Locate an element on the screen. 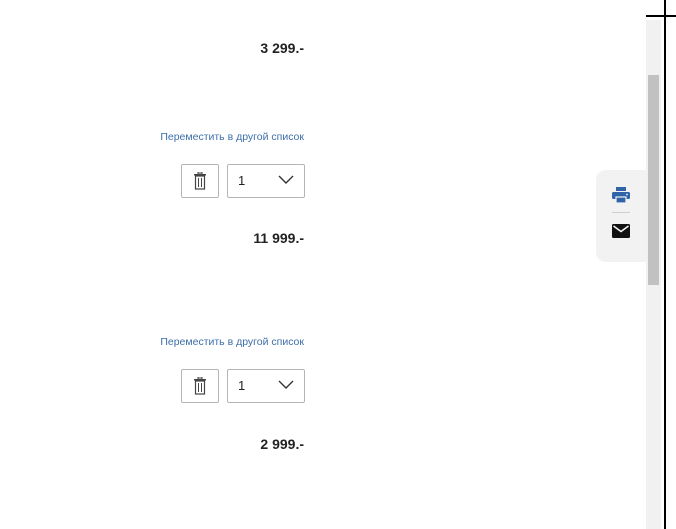  print-button is located at coordinates (621, 195).